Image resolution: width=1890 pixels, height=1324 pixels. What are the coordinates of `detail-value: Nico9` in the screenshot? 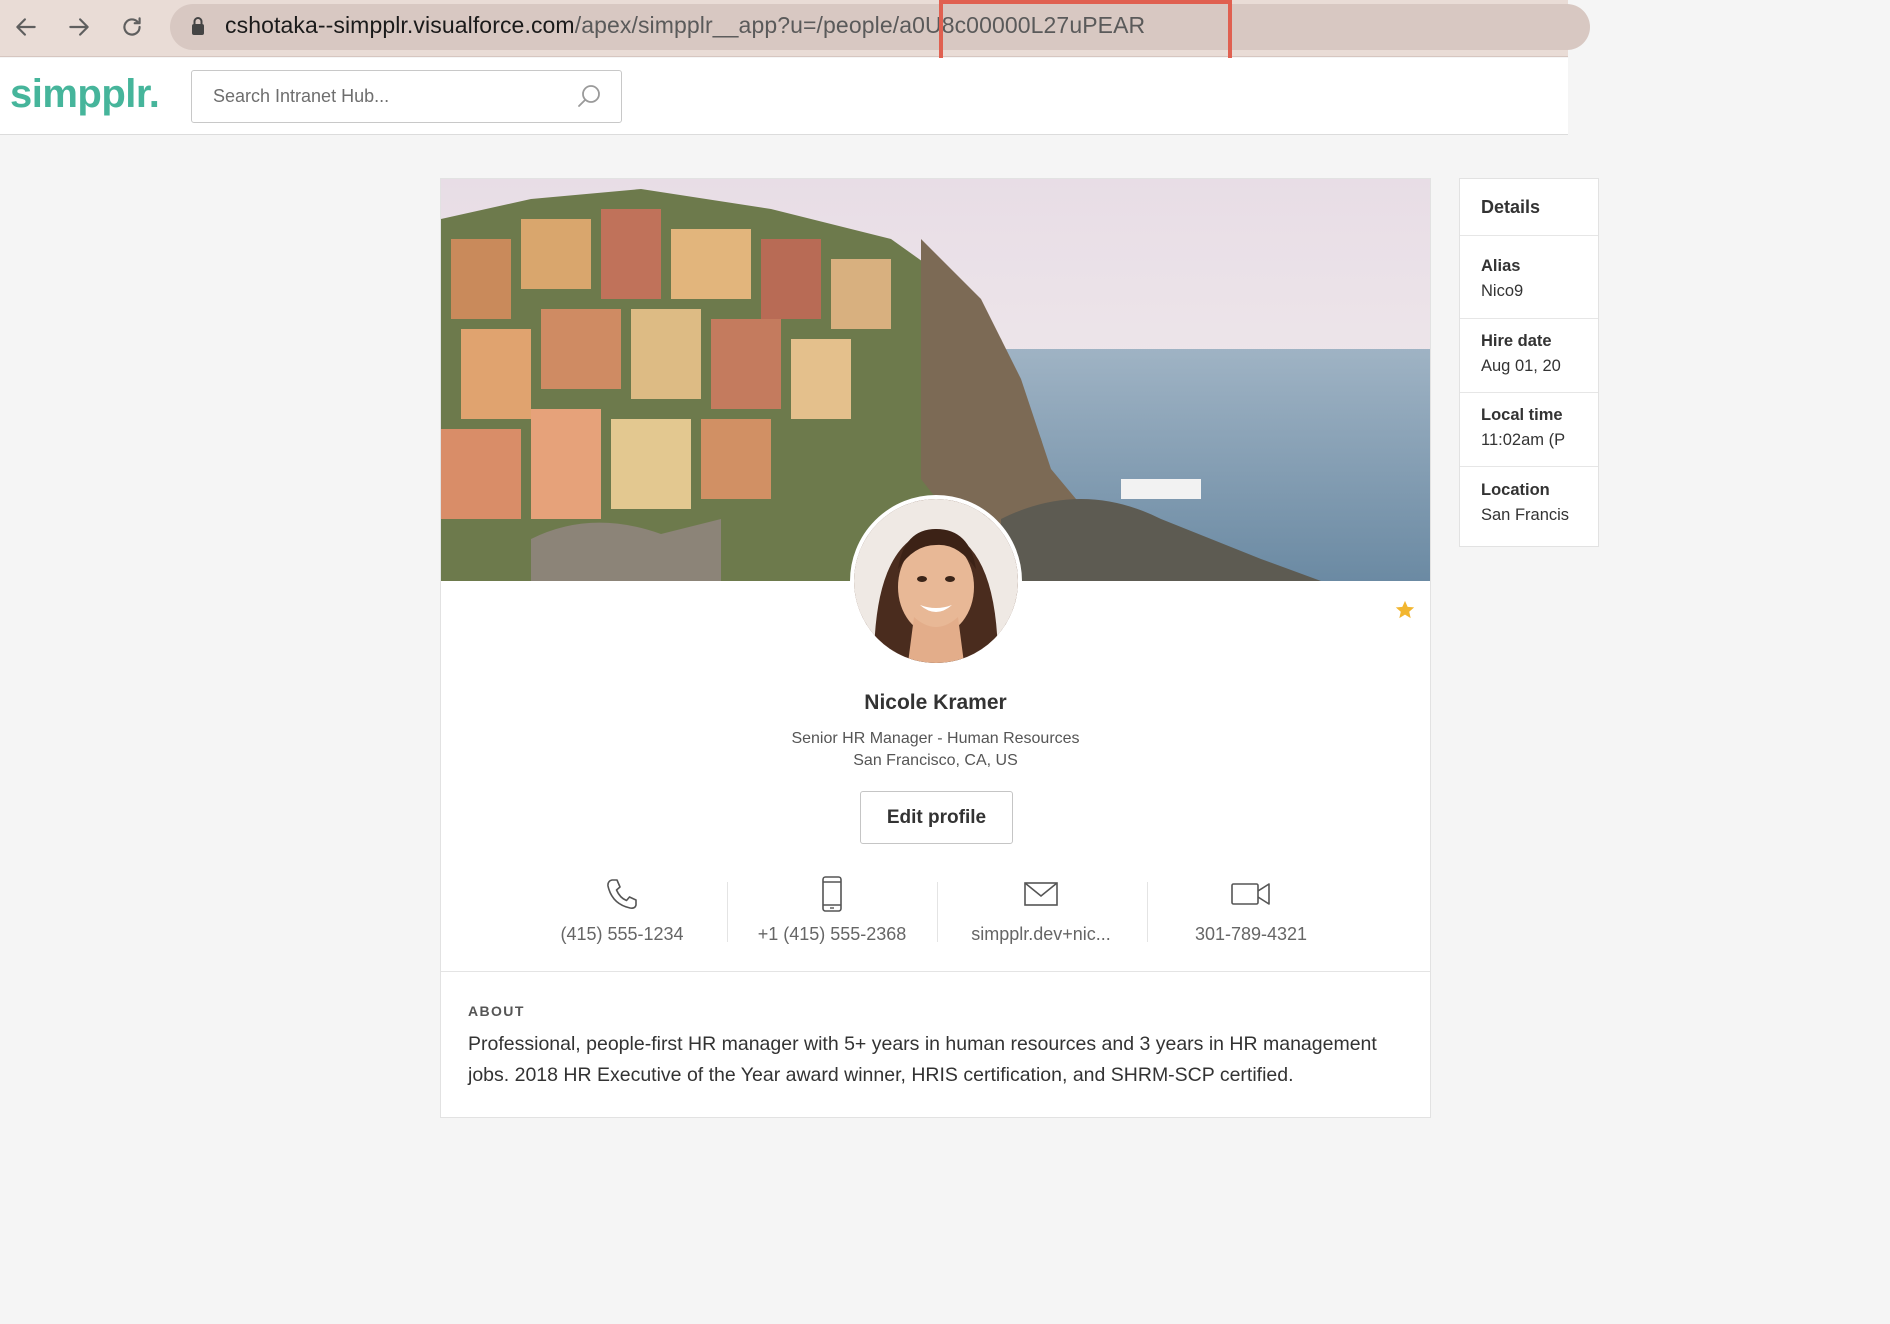 It's located at (1502, 291).